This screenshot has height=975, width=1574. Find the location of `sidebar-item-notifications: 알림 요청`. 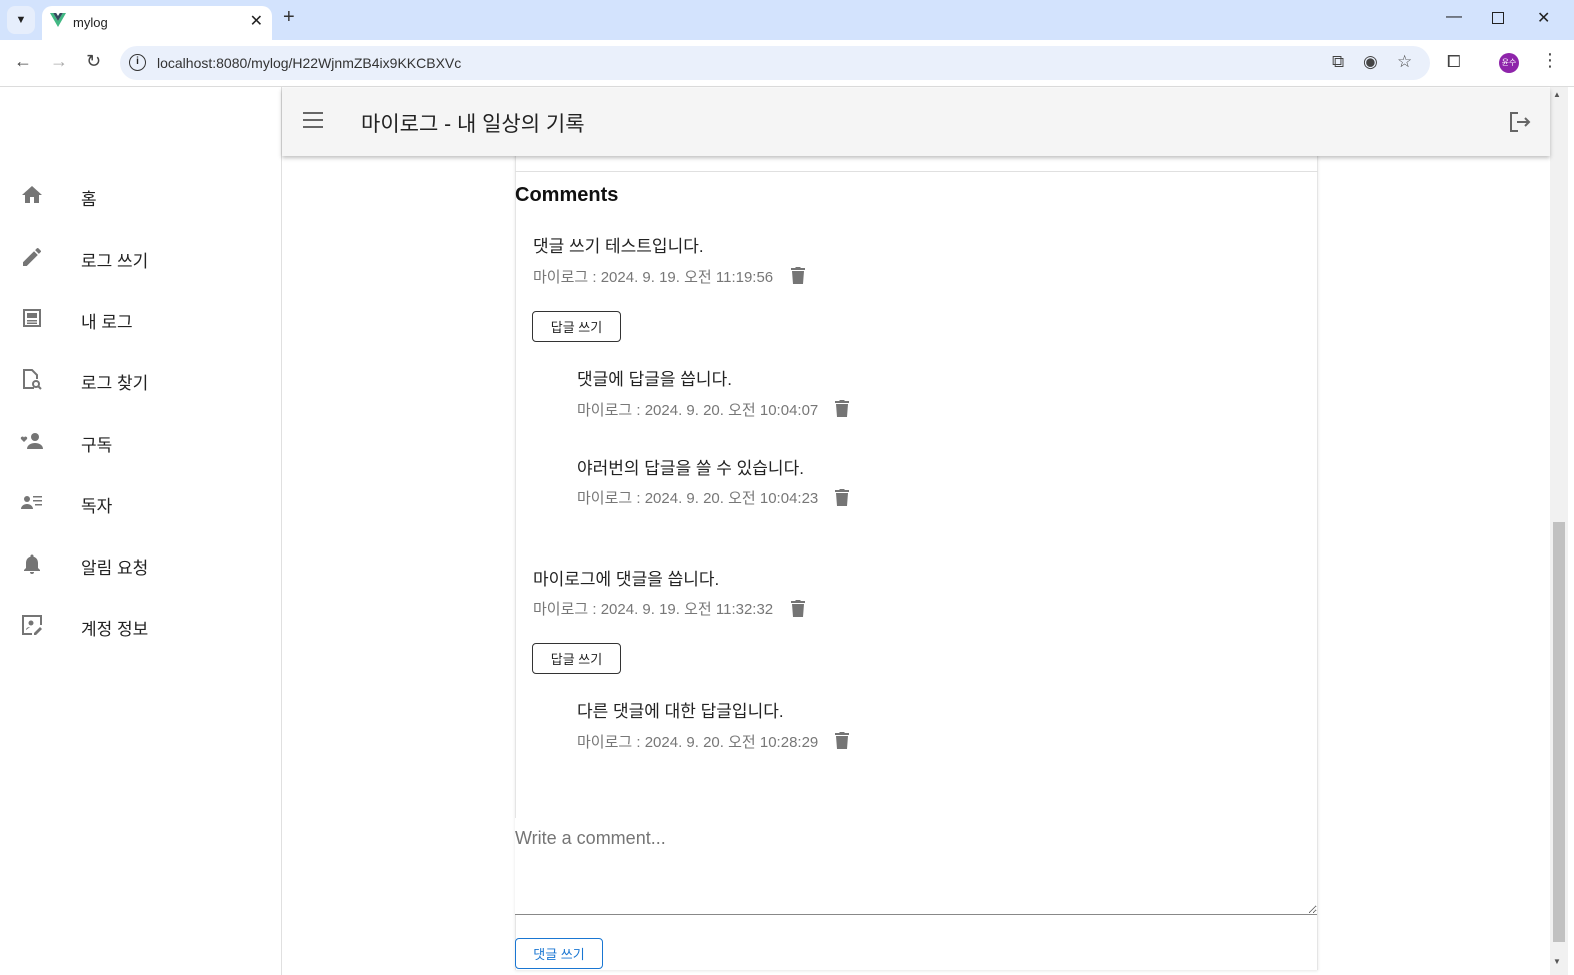

sidebar-item-notifications: 알림 요청 is located at coordinates (140, 564).